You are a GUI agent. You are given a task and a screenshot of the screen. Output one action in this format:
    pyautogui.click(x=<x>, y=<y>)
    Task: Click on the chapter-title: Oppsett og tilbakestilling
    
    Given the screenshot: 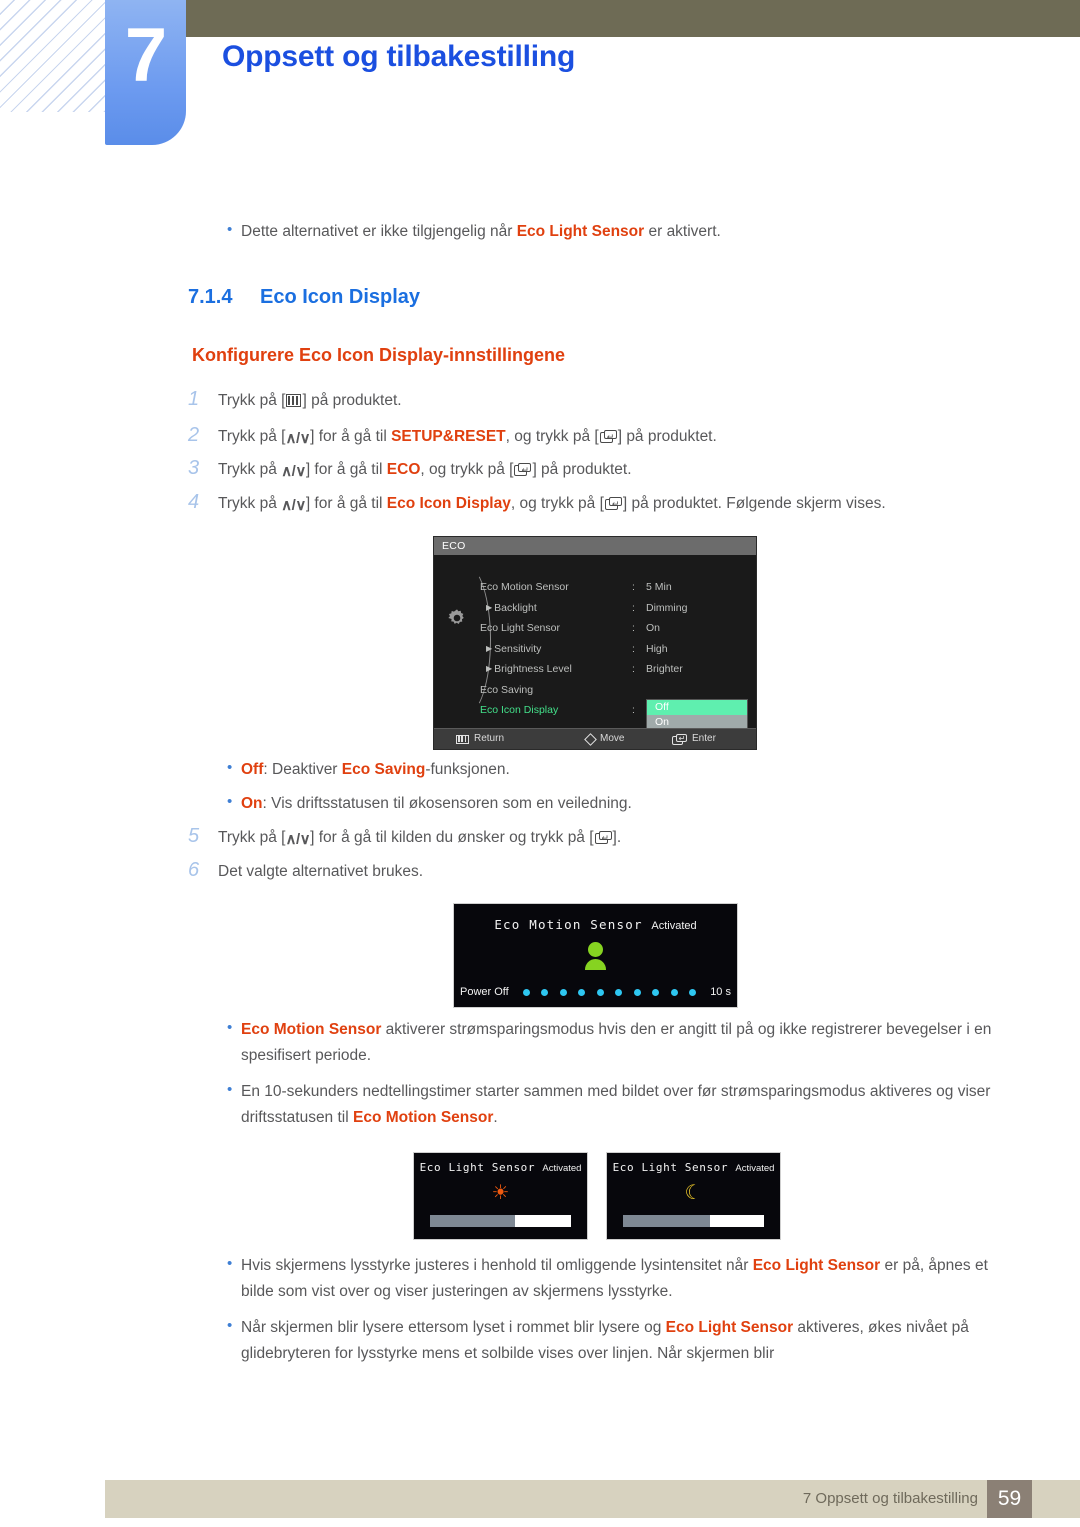 What is the action you would take?
    pyautogui.click(x=399, y=56)
    